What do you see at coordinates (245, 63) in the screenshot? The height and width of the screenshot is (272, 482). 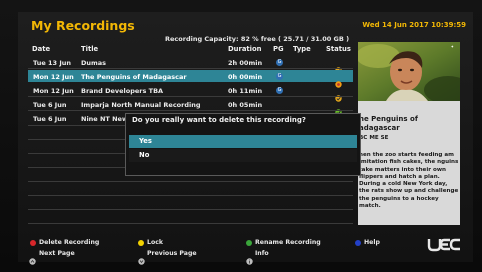 I see `row-duration: 2h 00min` at bounding box center [245, 63].